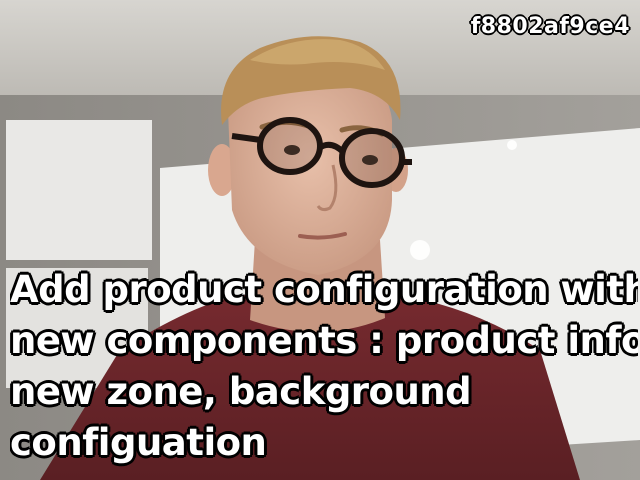  What do you see at coordinates (79, 190) in the screenshot?
I see `whiteboard-left-upper` at bounding box center [79, 190].